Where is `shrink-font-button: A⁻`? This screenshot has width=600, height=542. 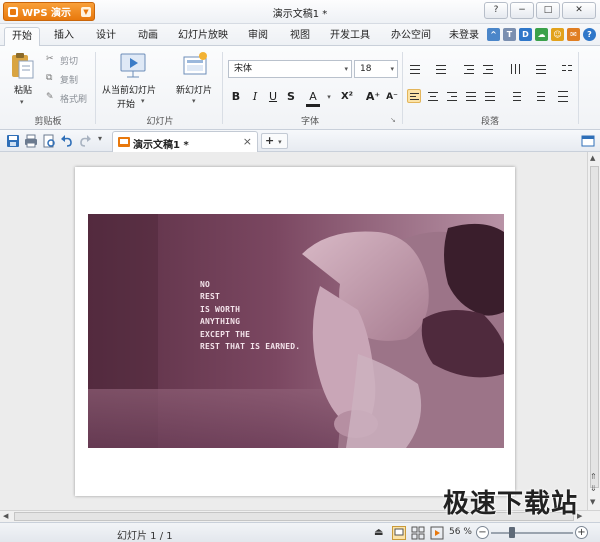
shrink-font-button: A⁻ is located at coordinates (392, 97).